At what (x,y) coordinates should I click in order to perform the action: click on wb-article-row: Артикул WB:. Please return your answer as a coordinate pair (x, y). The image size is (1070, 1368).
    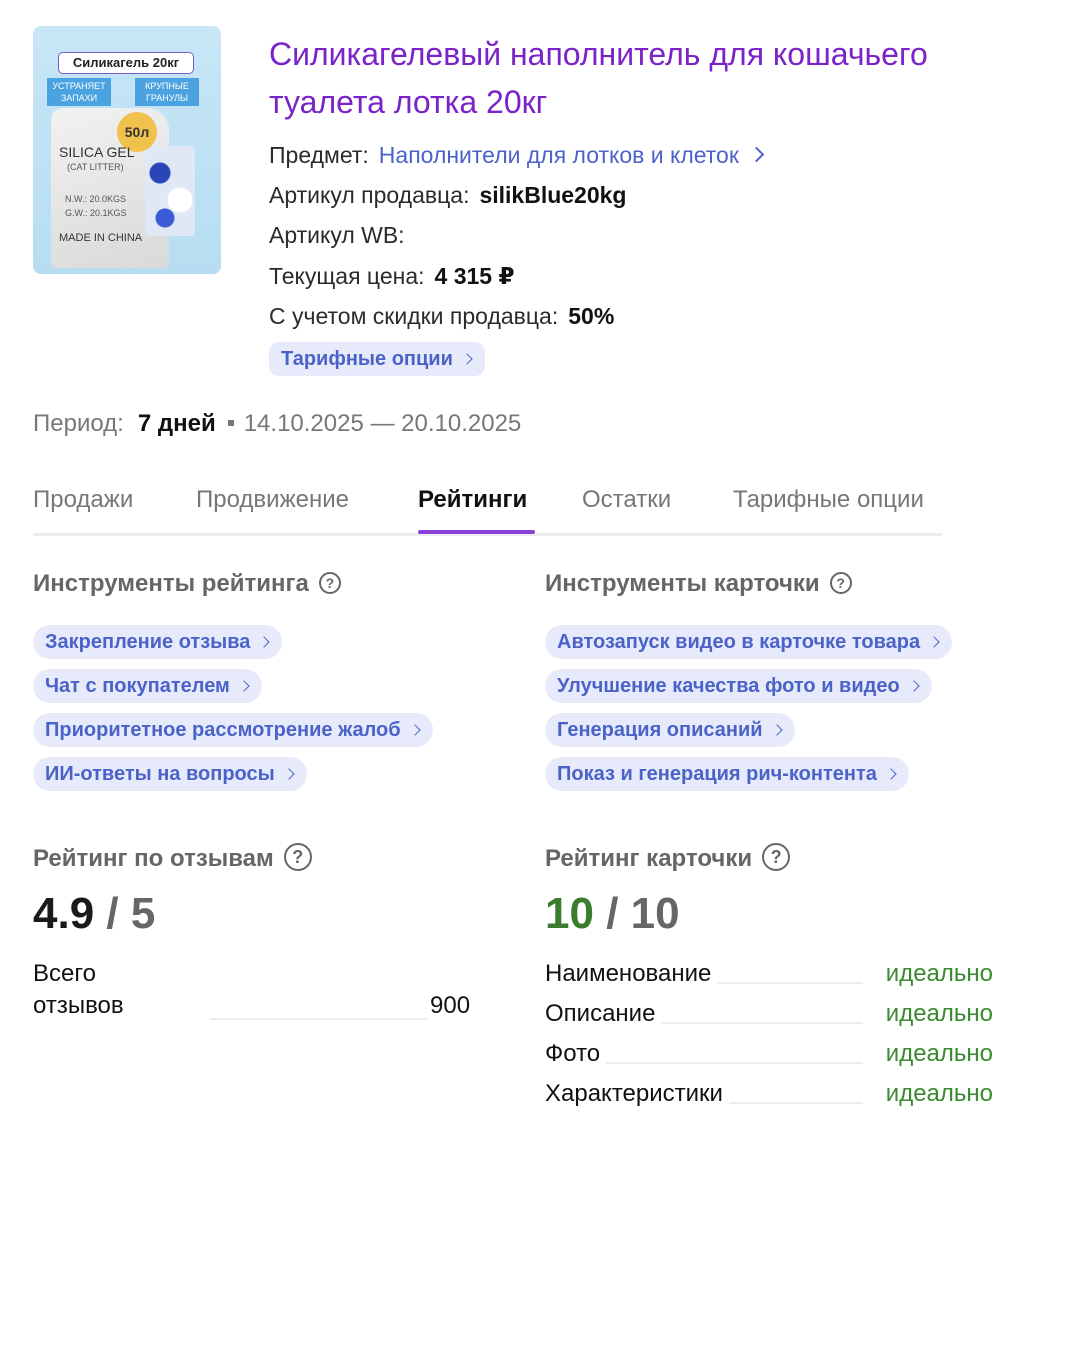
    Looking at the image, I should click on (337, 235).